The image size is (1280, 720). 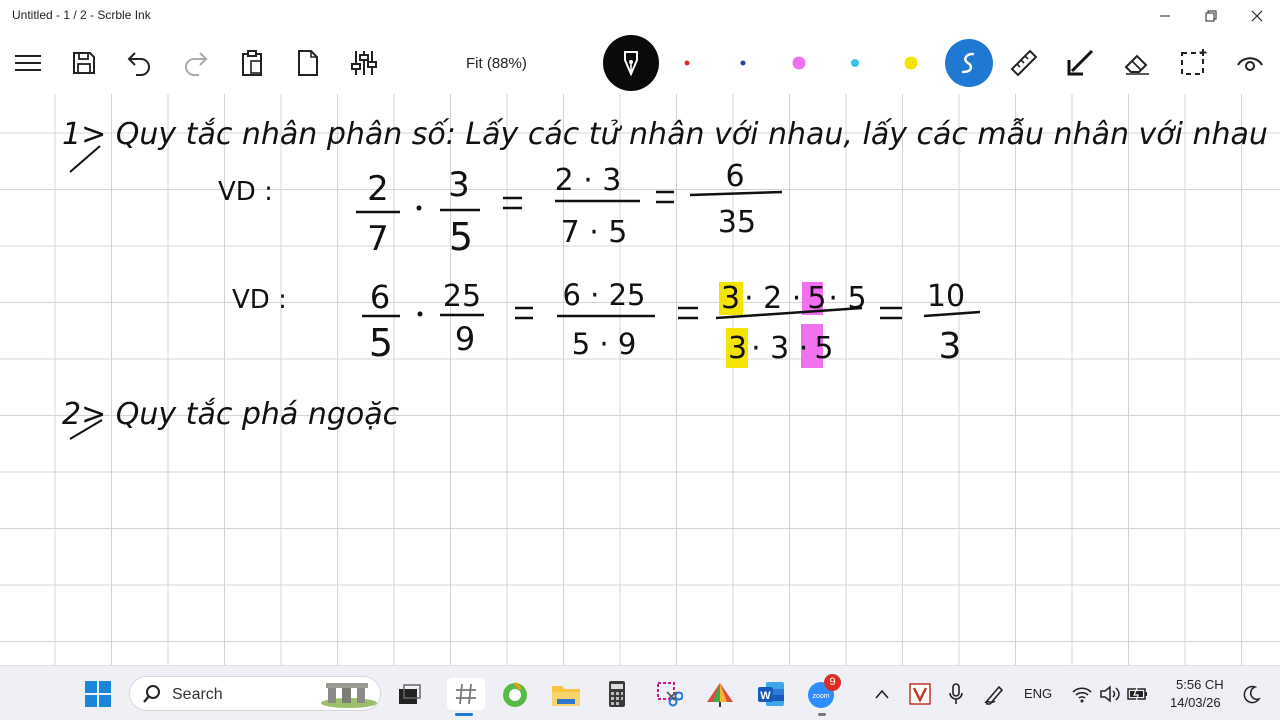 I want to click on taskbar: Search W zoom 9 ENG 5:56 CH 14/03/26, so click(x=640, y=692).